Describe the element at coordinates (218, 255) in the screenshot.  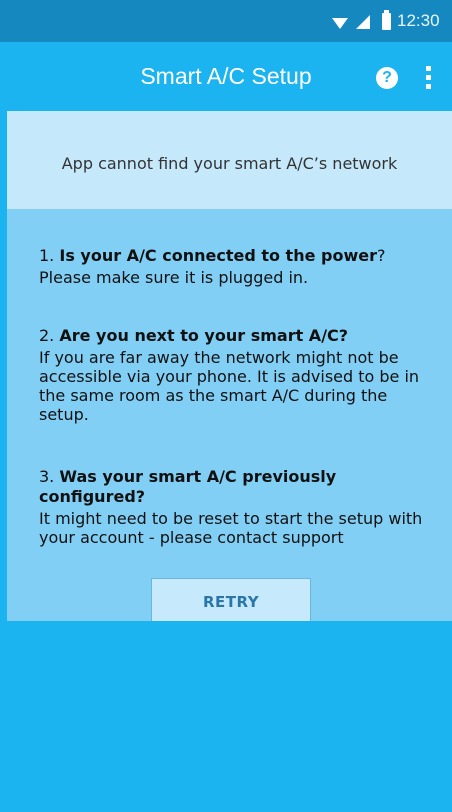
I see `checklist-question-text: Is your A/C connected to the power` at that location.